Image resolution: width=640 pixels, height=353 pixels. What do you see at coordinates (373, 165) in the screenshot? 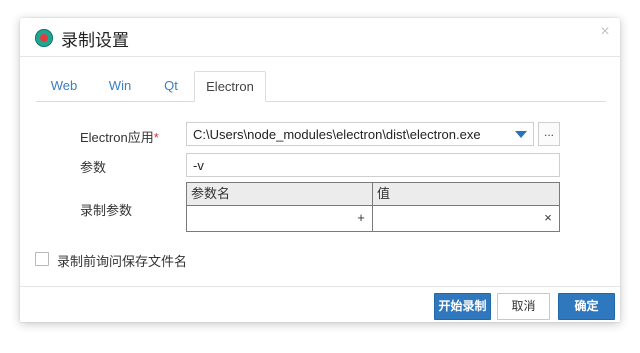
I see `args-input` at bounding box center [373, 165].